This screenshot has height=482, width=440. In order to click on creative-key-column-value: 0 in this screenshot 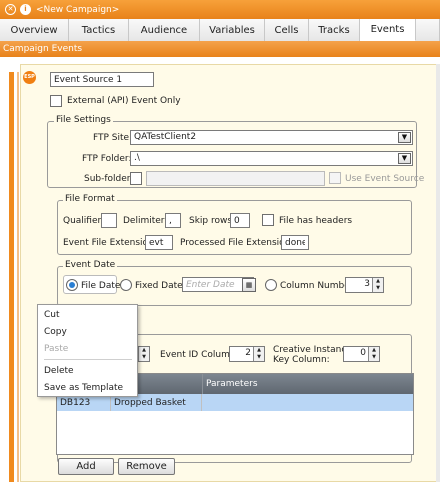, I will do `click(363, 353)`.